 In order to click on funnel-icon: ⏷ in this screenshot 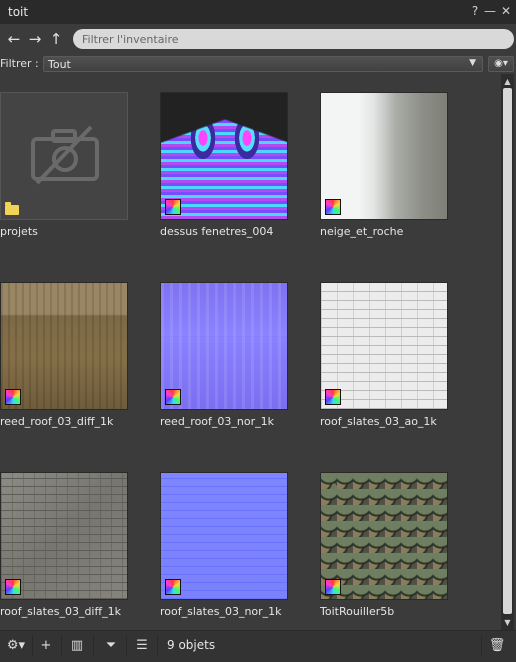, I will do `click(111, 645)`.